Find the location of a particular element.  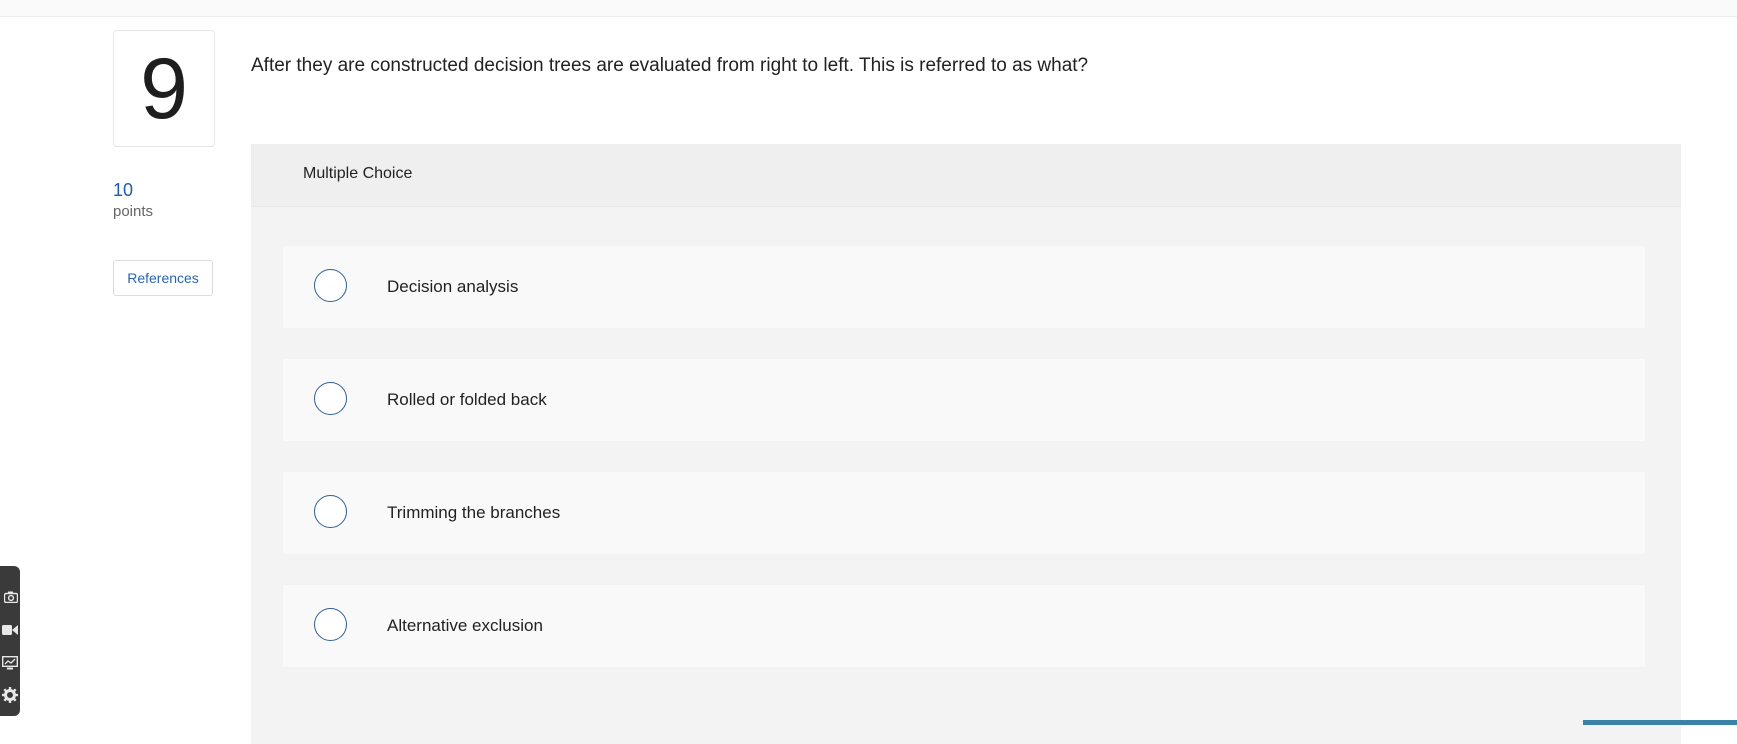

video-icon is located at coordinates (9, 630).